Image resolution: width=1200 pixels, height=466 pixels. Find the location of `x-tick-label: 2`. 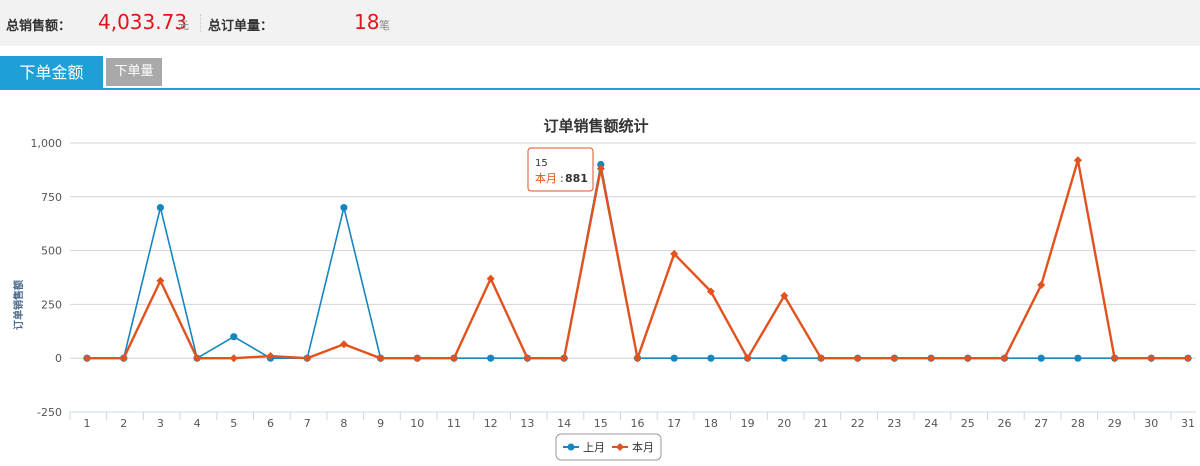

x-tick-label: 2 is located at coordinates (123, 423).